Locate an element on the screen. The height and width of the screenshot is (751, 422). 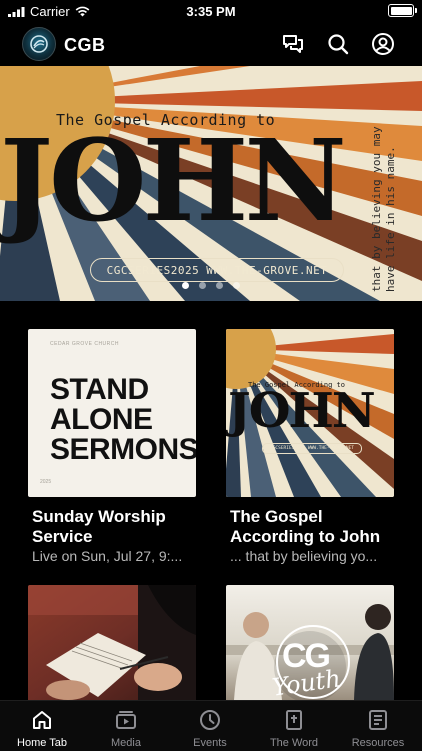
top-bar: CGB is located at coordinates (211, 44).